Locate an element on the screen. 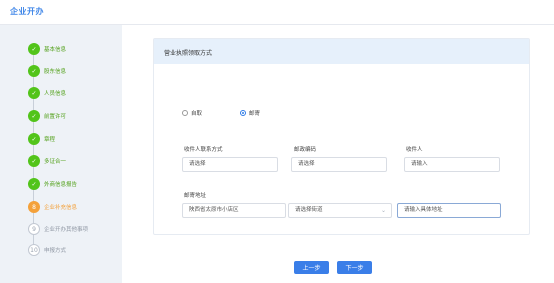 This screenshot has width=554, height=283. radio-checked-icon is located at coordinates (243, 113).